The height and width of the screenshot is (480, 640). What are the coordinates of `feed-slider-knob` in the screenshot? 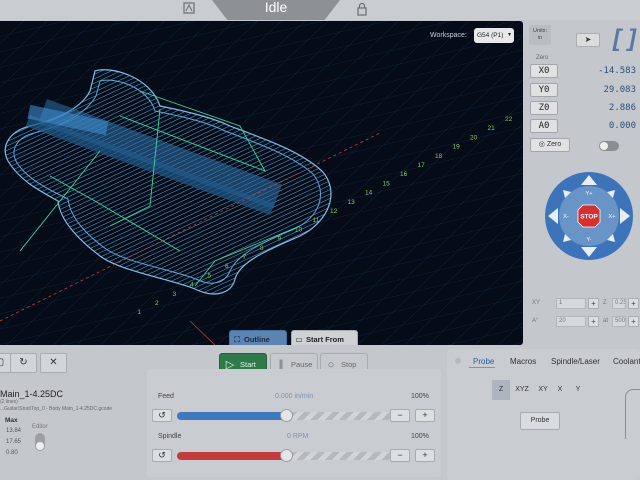 It's located at (286, 415).